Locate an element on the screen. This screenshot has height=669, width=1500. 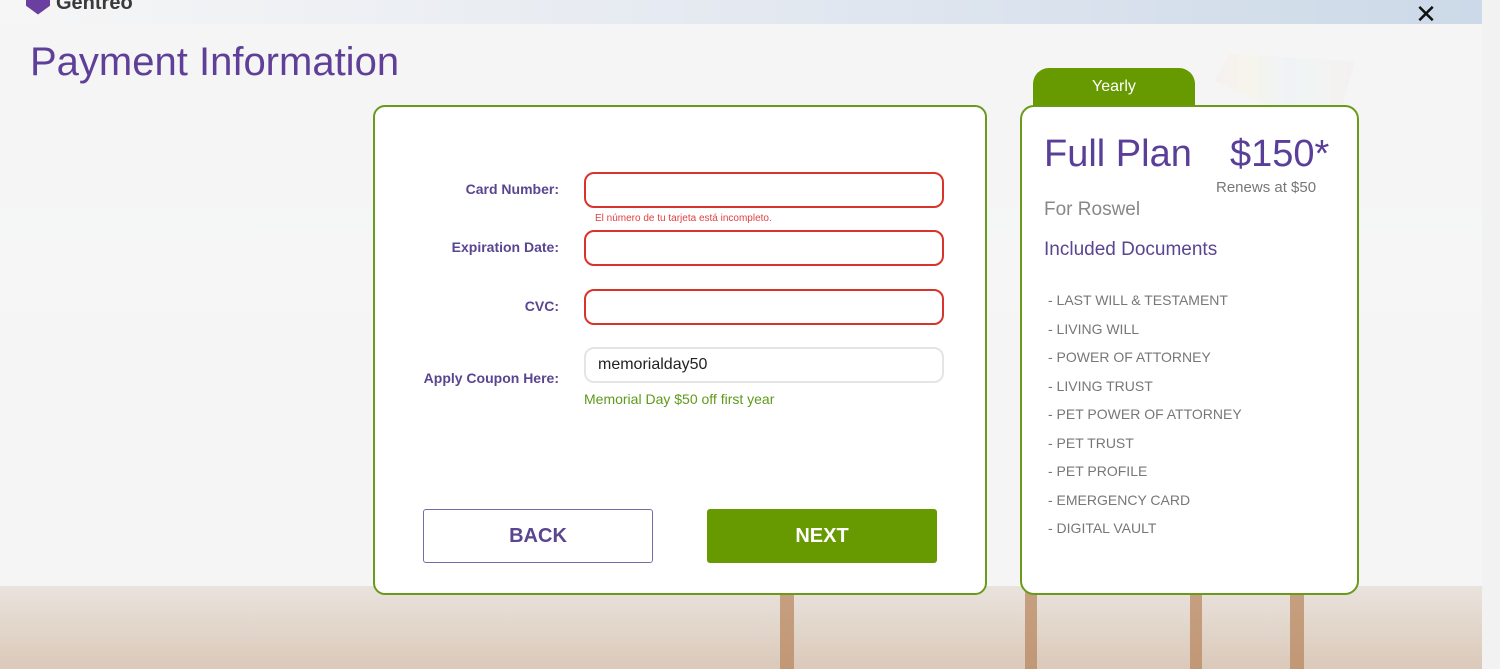
plan-for: For Roswel is located at coordinates (1092, 209).